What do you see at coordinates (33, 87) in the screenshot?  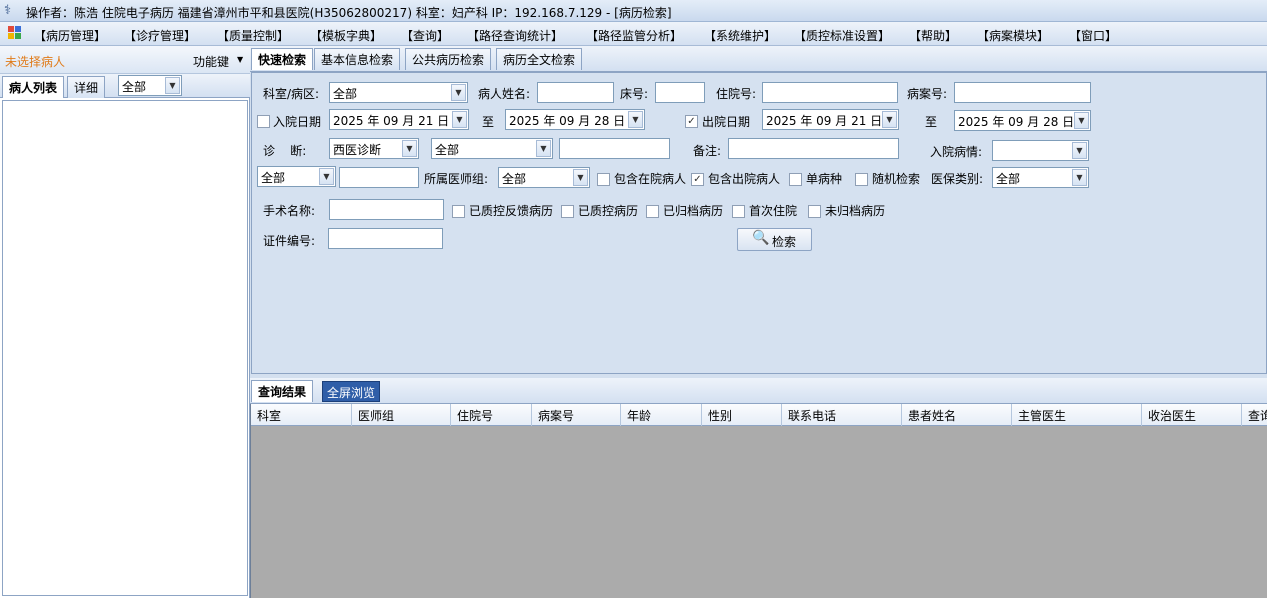 I see `tab-patient-list: 病人列表` at bounding box center [33, 87].